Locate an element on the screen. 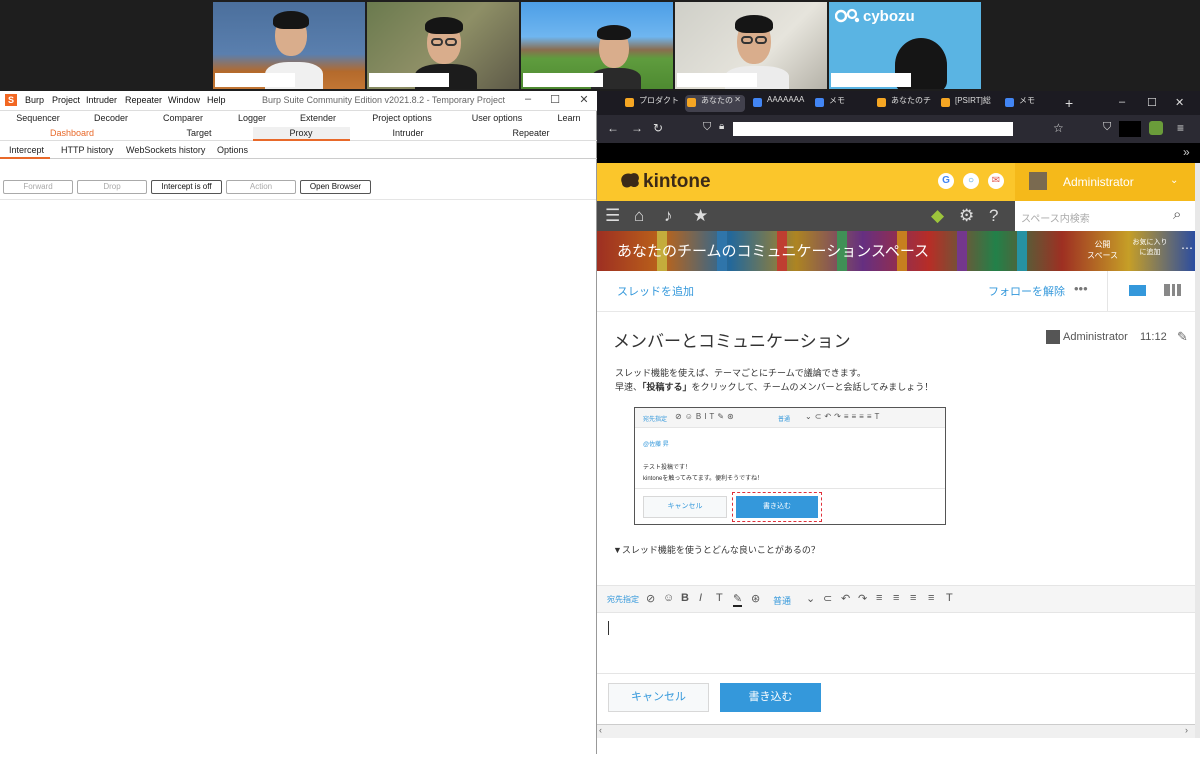 The image size is (1200, 771). menu-icon: ≡ is located at coordinates (1180, 128).